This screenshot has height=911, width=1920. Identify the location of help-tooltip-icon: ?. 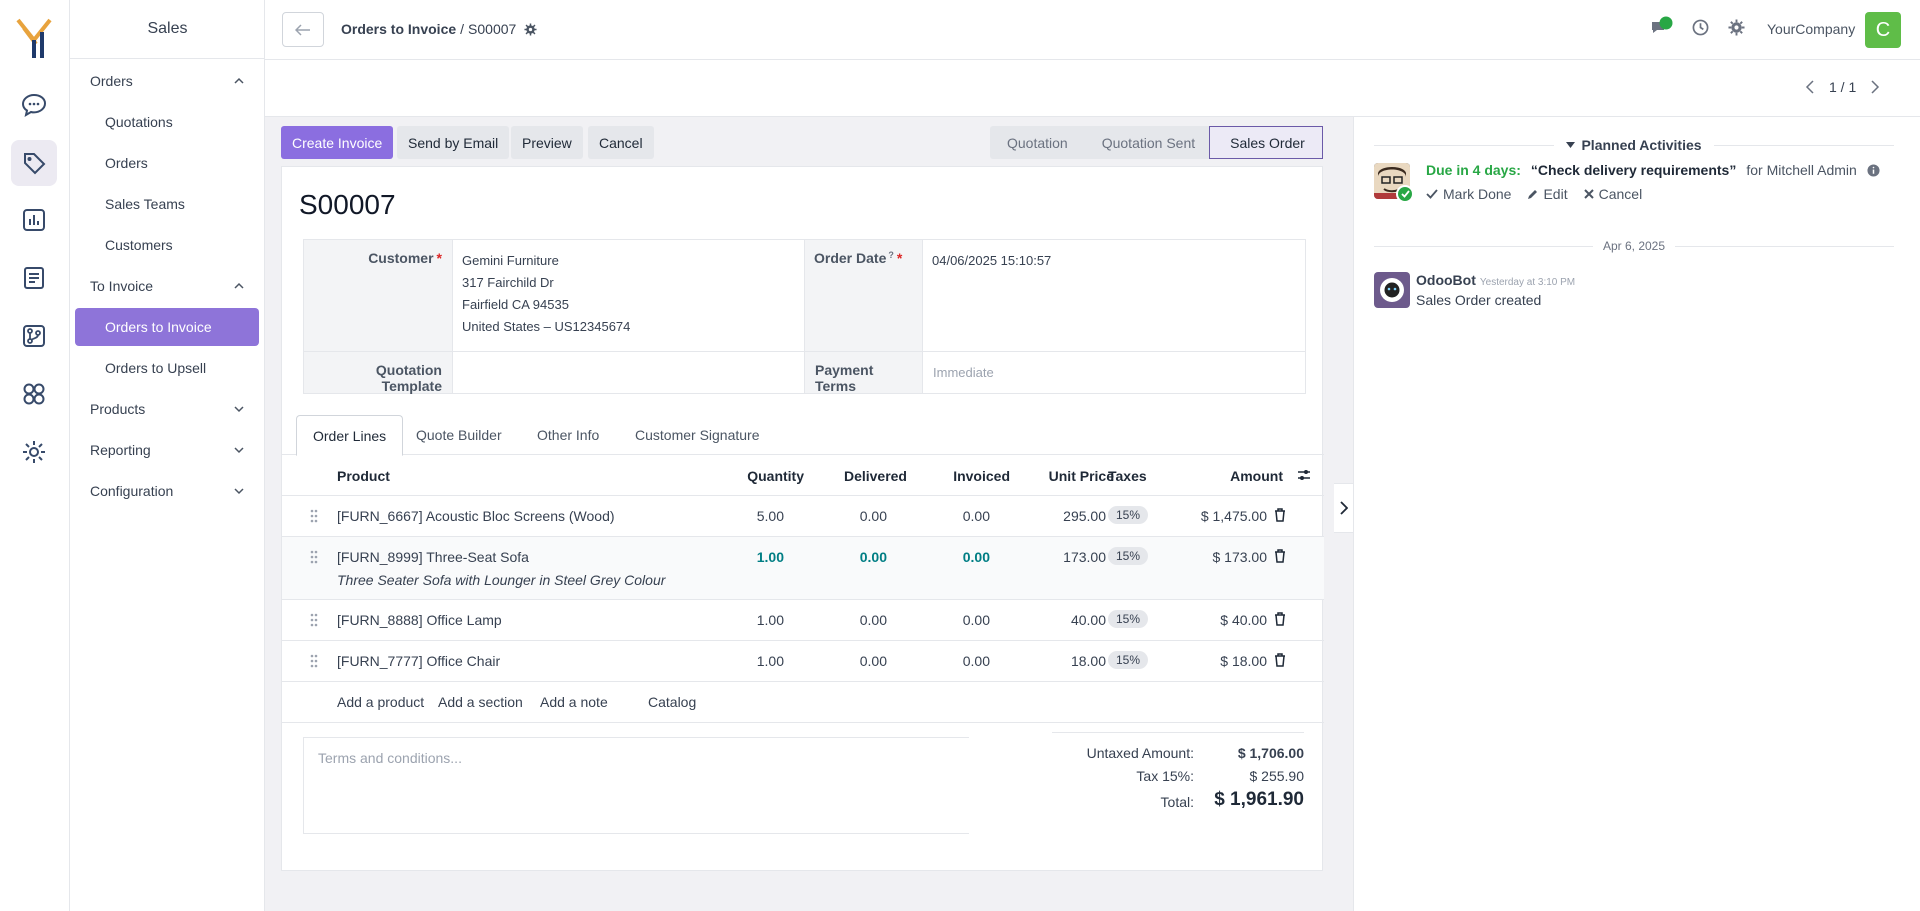
(891, 255).